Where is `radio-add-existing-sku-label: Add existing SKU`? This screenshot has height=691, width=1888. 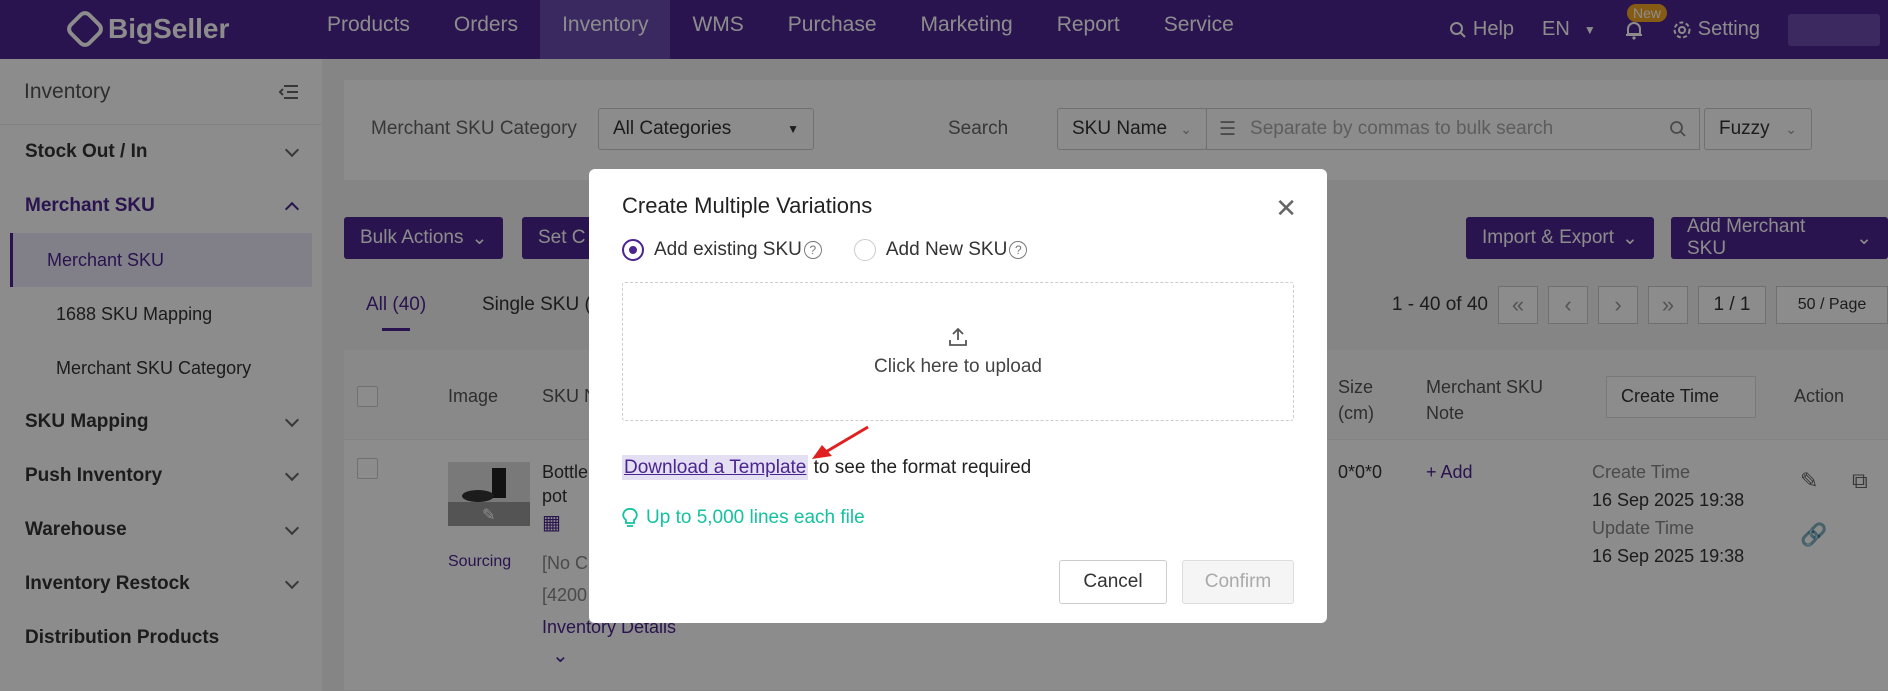 radio-add-existing-sku-label: Add existing SKU is located at coordinates (728, 249).